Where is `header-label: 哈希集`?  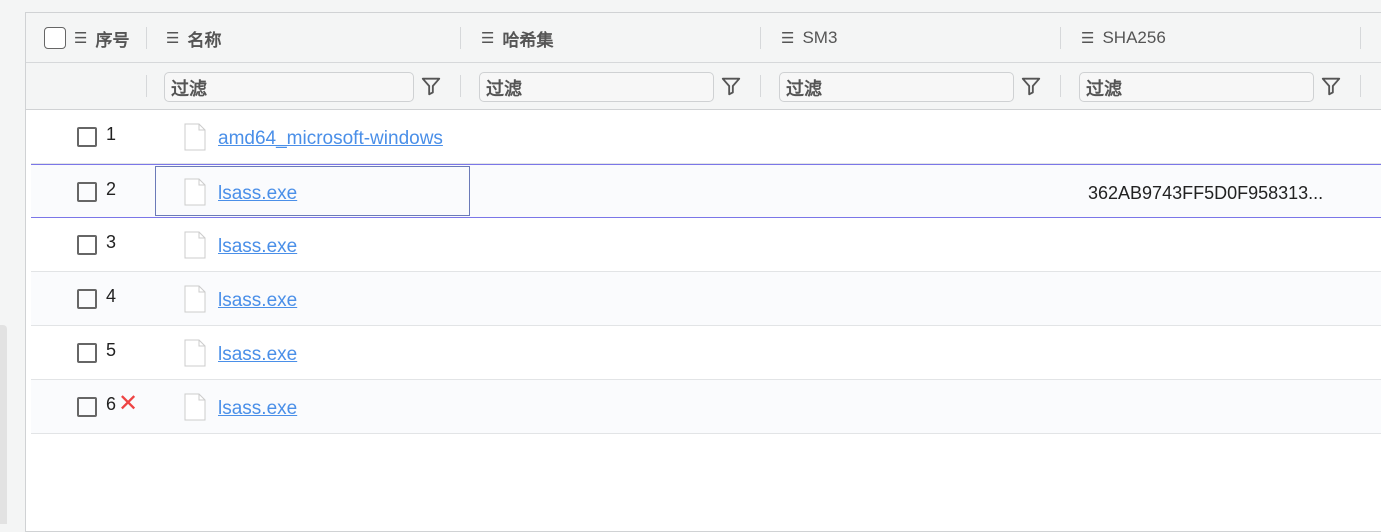
header-label: 哈希集 is located at coordinates (528, 40).